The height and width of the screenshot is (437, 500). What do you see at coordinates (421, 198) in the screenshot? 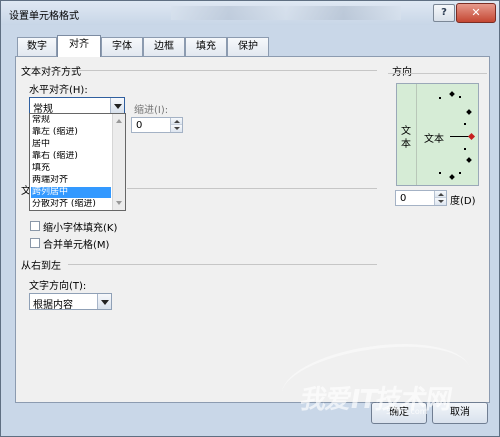
I see `degree-spinner: 0` at bounding box center [421, 198].